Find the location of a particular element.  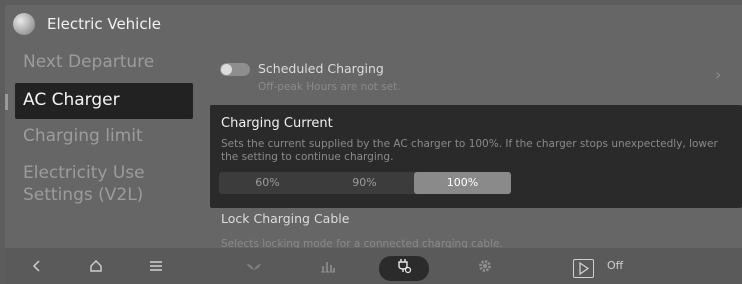

lock-charging-cable-label: Lock Charging Cable is located at coordinates (285, 218).